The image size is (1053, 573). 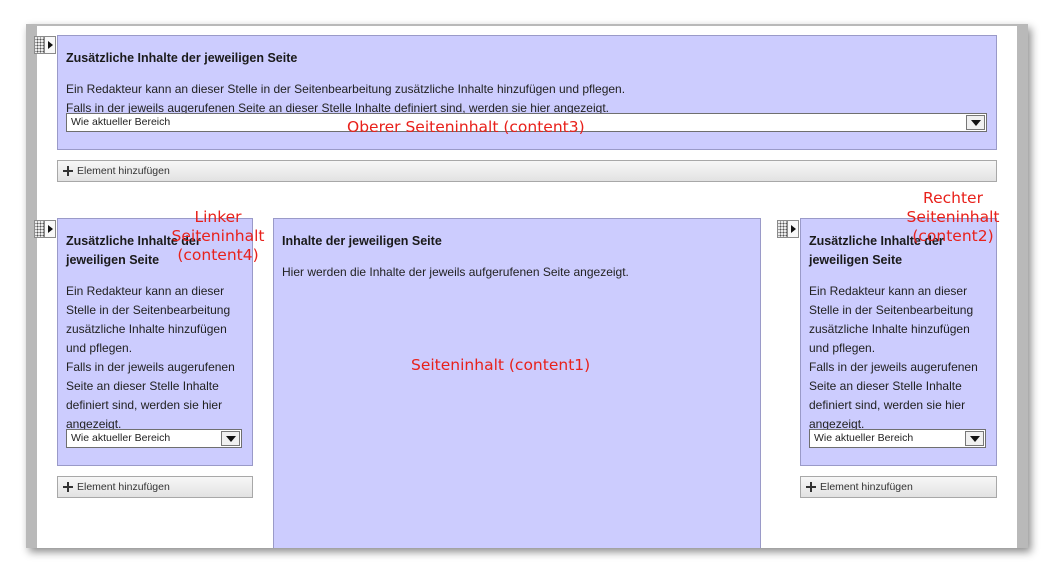 I want to click on right-add-element-button: Element hinzufügen, so click(x=898, y=487).